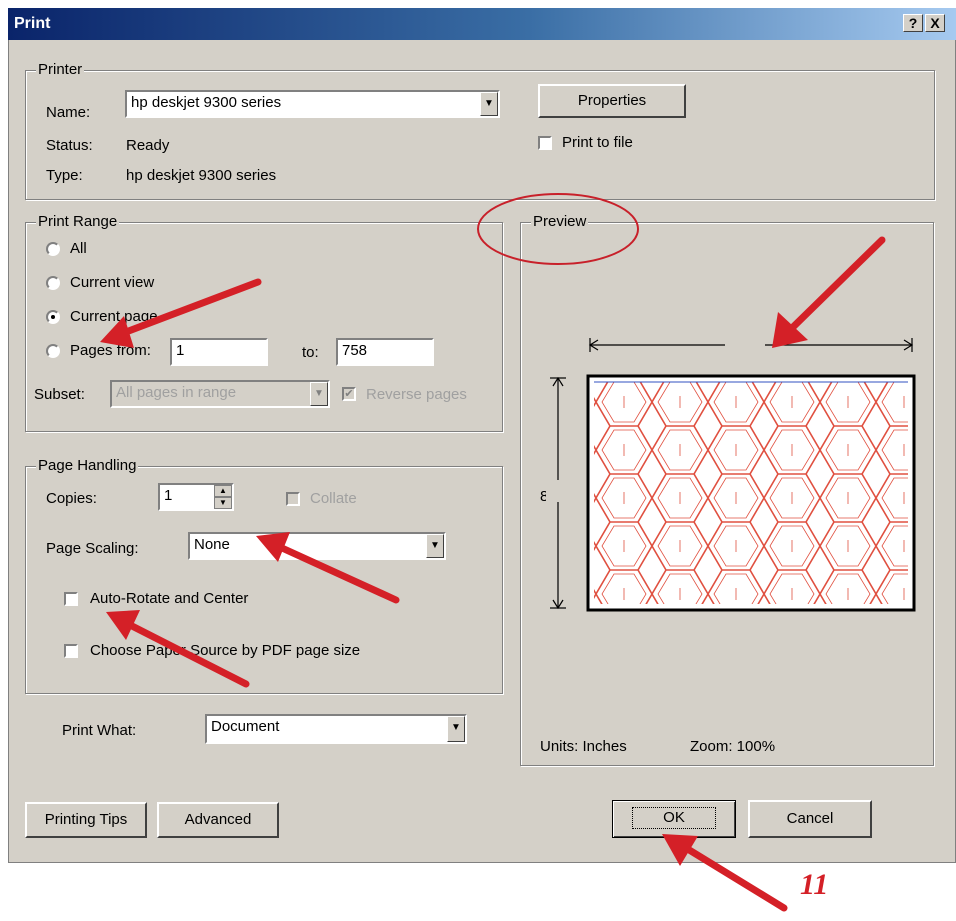  Describe the element at coordinates (558, 229) in the screenshot. I see `preview-highlight-ellipse` at that location.